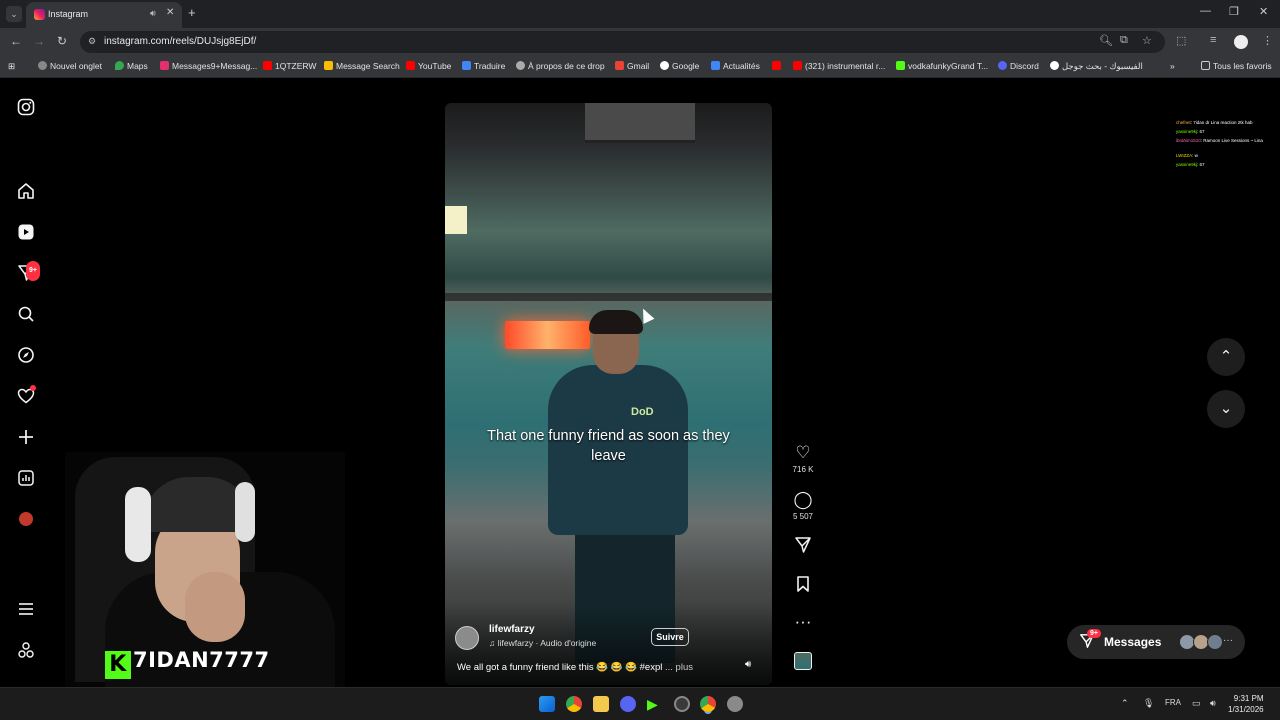 Image resolution: width=1280 pixels, height=720 pixels. What do you see at coordinates (137, 66) in the screenshot?
I see `bookmark-label: Maps` at bounding box center [137, 66].